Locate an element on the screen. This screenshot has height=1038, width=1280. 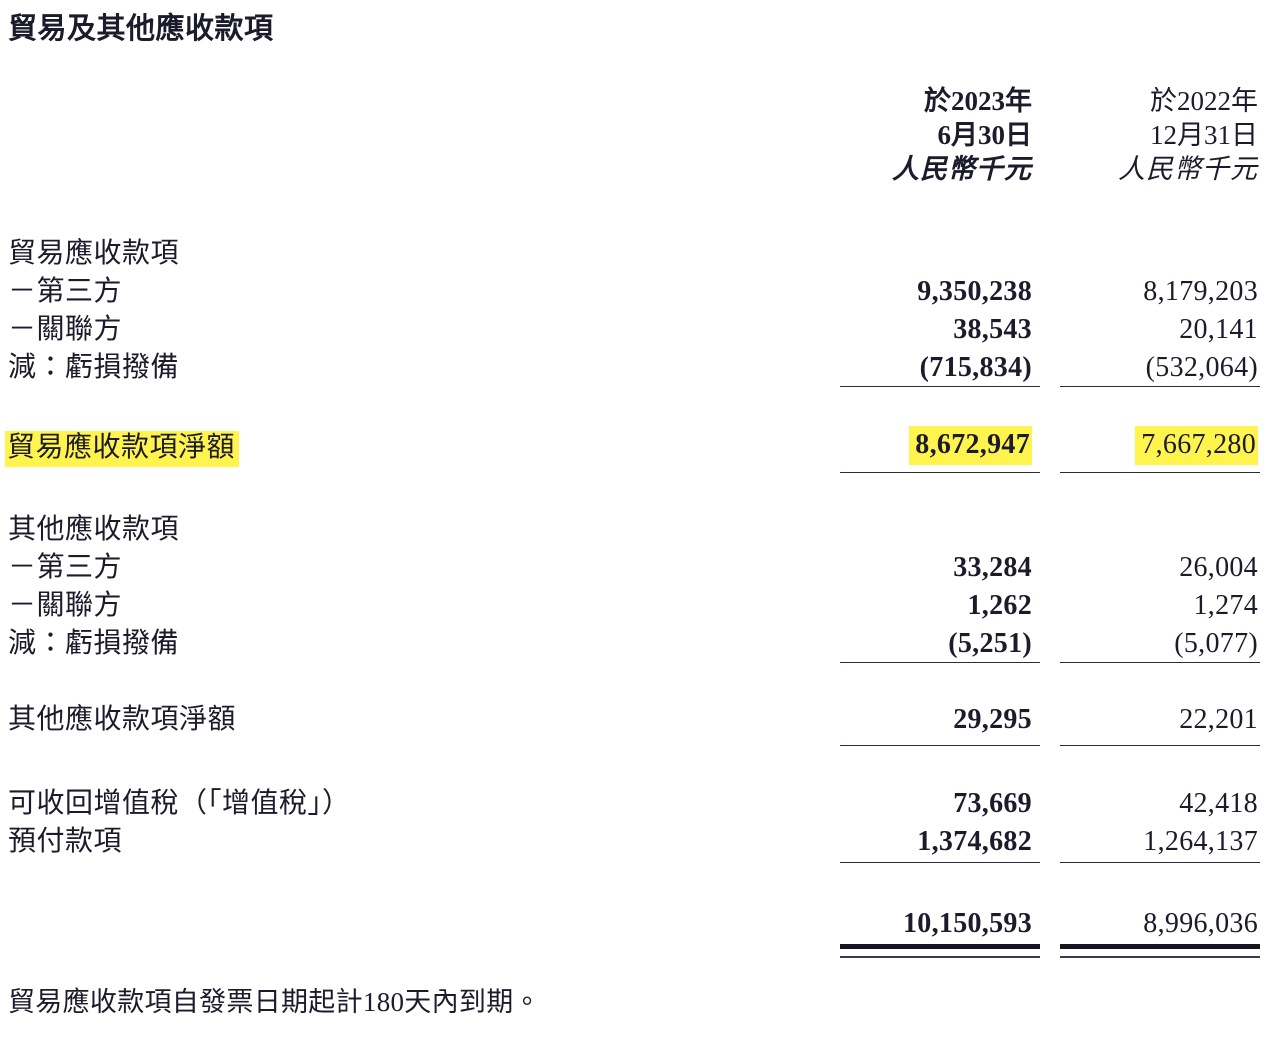
column-header-2022-year: 於2022年 is located at coordinates (1204, 101).